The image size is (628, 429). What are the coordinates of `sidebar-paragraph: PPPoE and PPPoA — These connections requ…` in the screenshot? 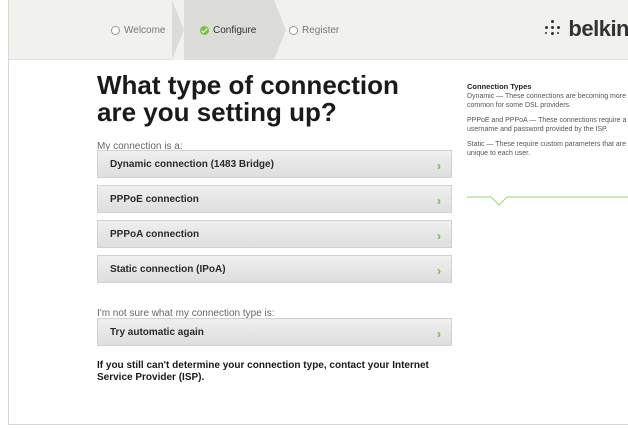 It's located at (547, 125).